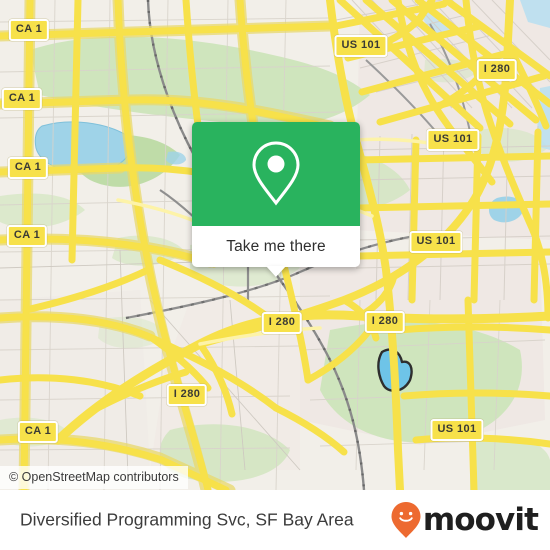  I want to click on moovit-wordmark: moovit, so click(480, 519).